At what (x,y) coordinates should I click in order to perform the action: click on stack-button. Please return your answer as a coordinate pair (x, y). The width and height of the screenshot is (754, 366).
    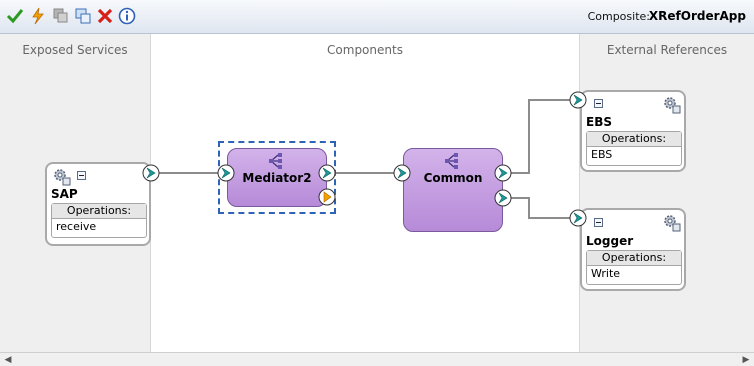
    Looking at the image, I should click on (61, 16).